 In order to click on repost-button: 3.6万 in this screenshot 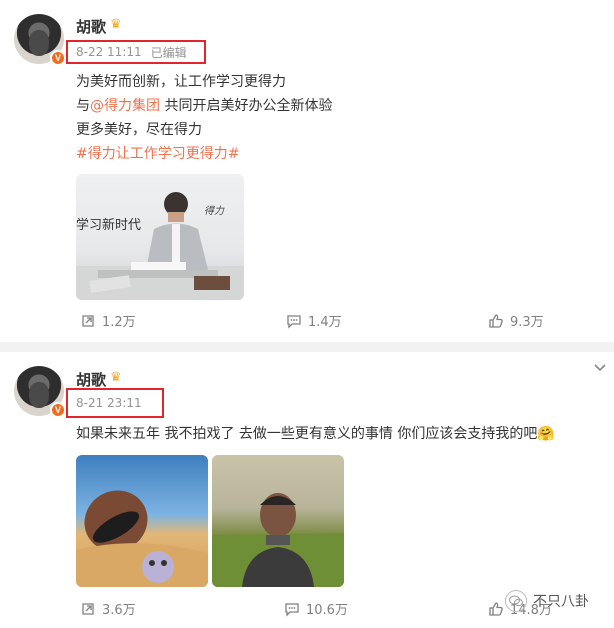, I will do `click(108, 608)`.